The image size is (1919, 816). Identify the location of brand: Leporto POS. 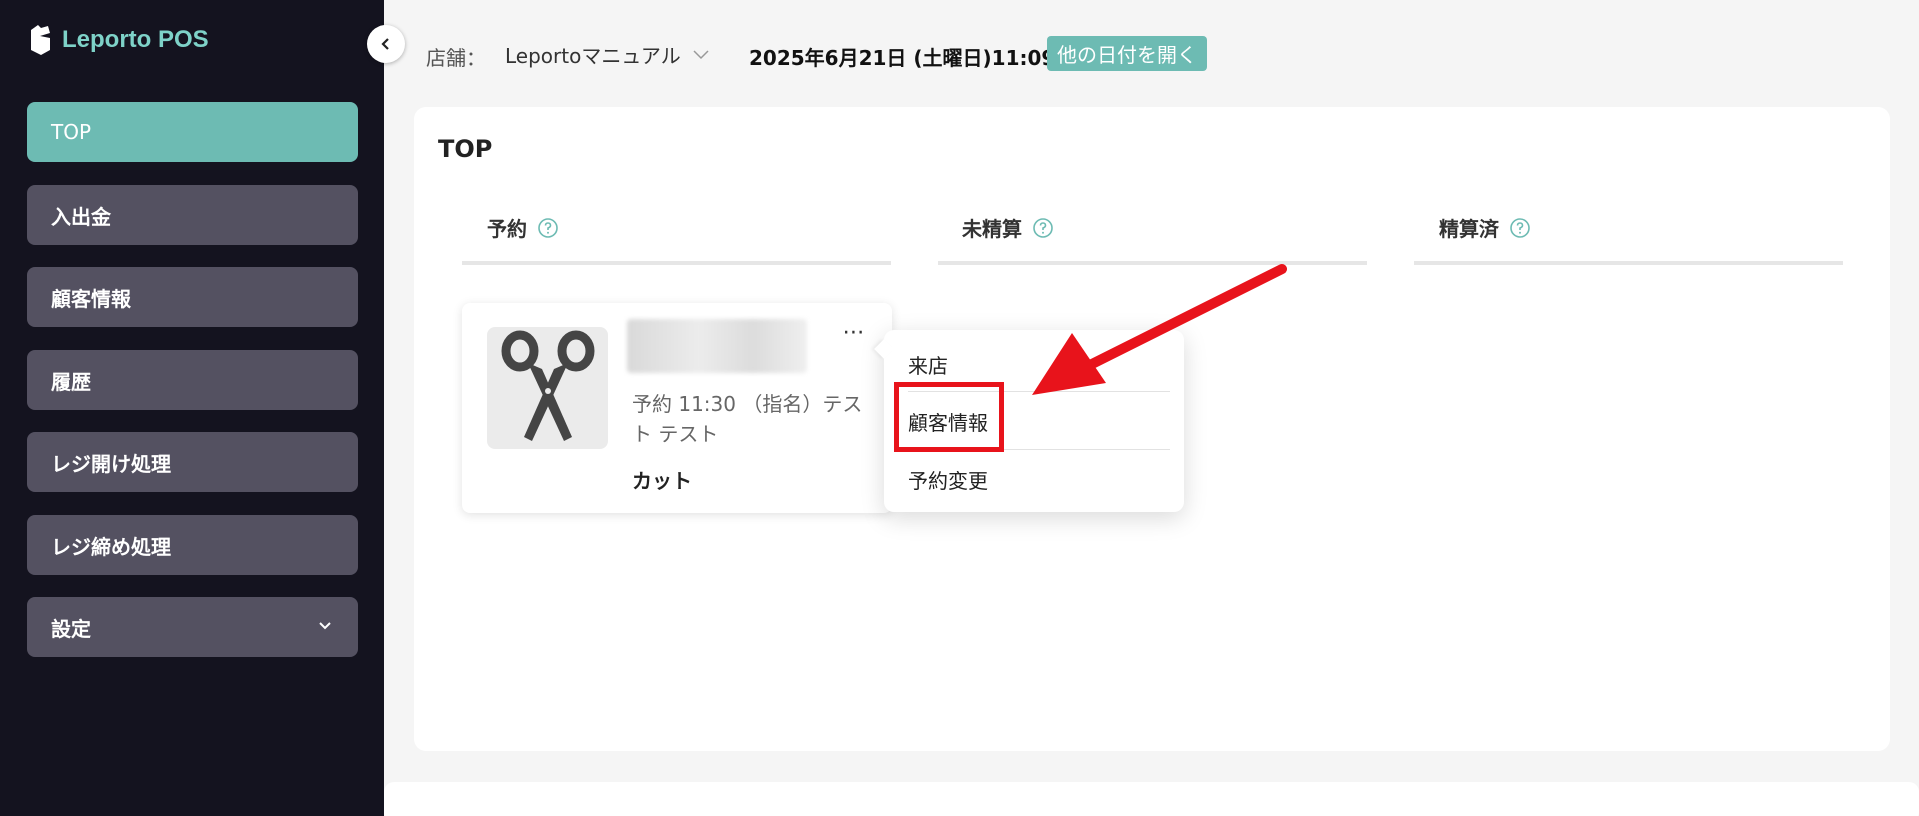
(118, 40).